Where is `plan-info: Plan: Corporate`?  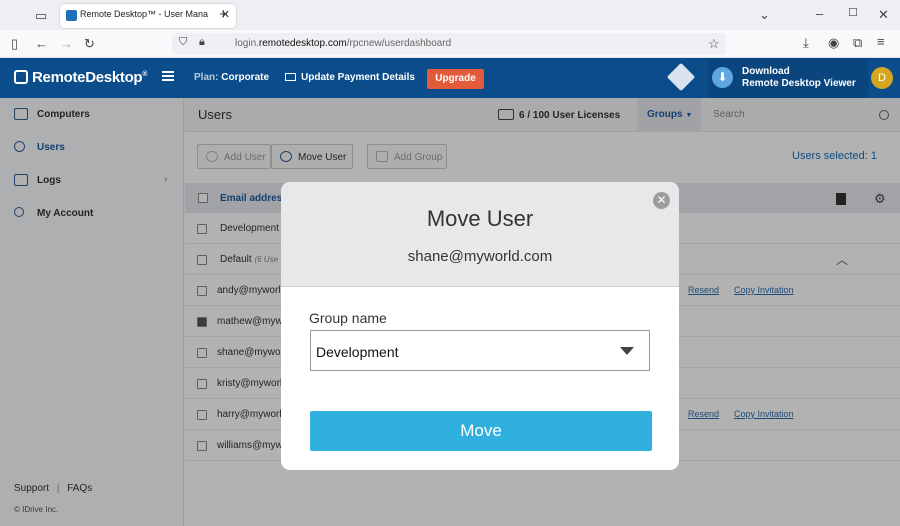 plan-info: Plan: Corporate is located at coordinates (232, 77).